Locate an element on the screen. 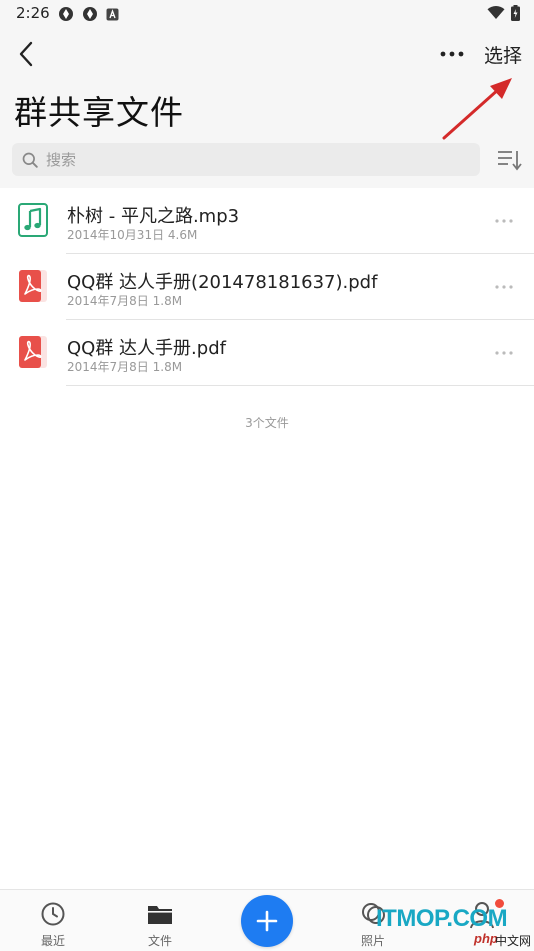 The height and width of the screenshot is (951, 534). file-name: QQ群 达人手册.pdf is located at coordinates (146, 348).